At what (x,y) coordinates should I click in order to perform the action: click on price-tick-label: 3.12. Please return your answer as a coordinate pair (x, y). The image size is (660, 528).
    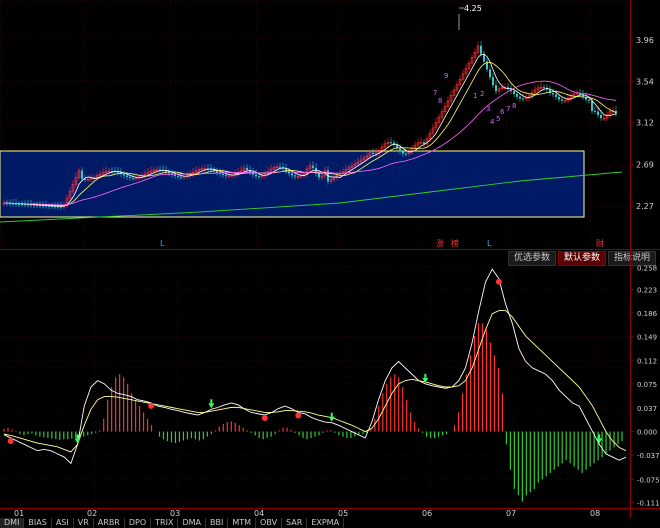
    Looking at the image, I should click on (645, 123).